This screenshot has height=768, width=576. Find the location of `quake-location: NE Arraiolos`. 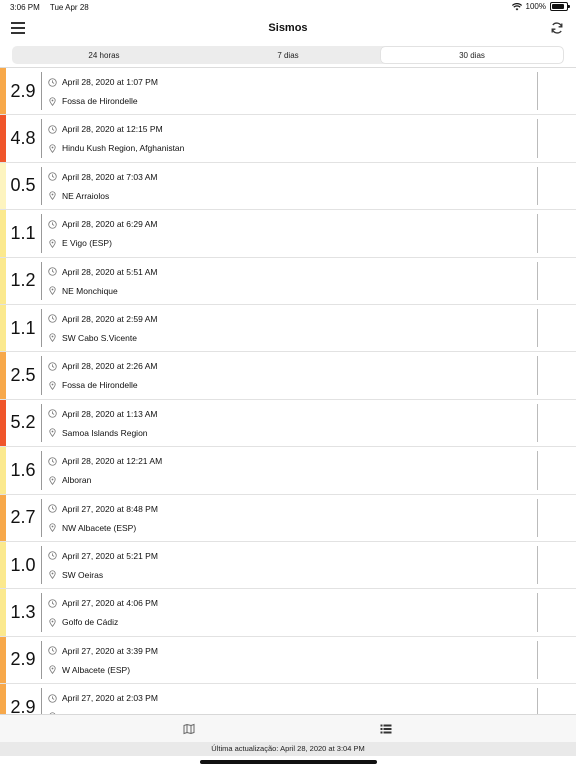

quake-location: NE Arraiolos is located at coordinates (78, 196).